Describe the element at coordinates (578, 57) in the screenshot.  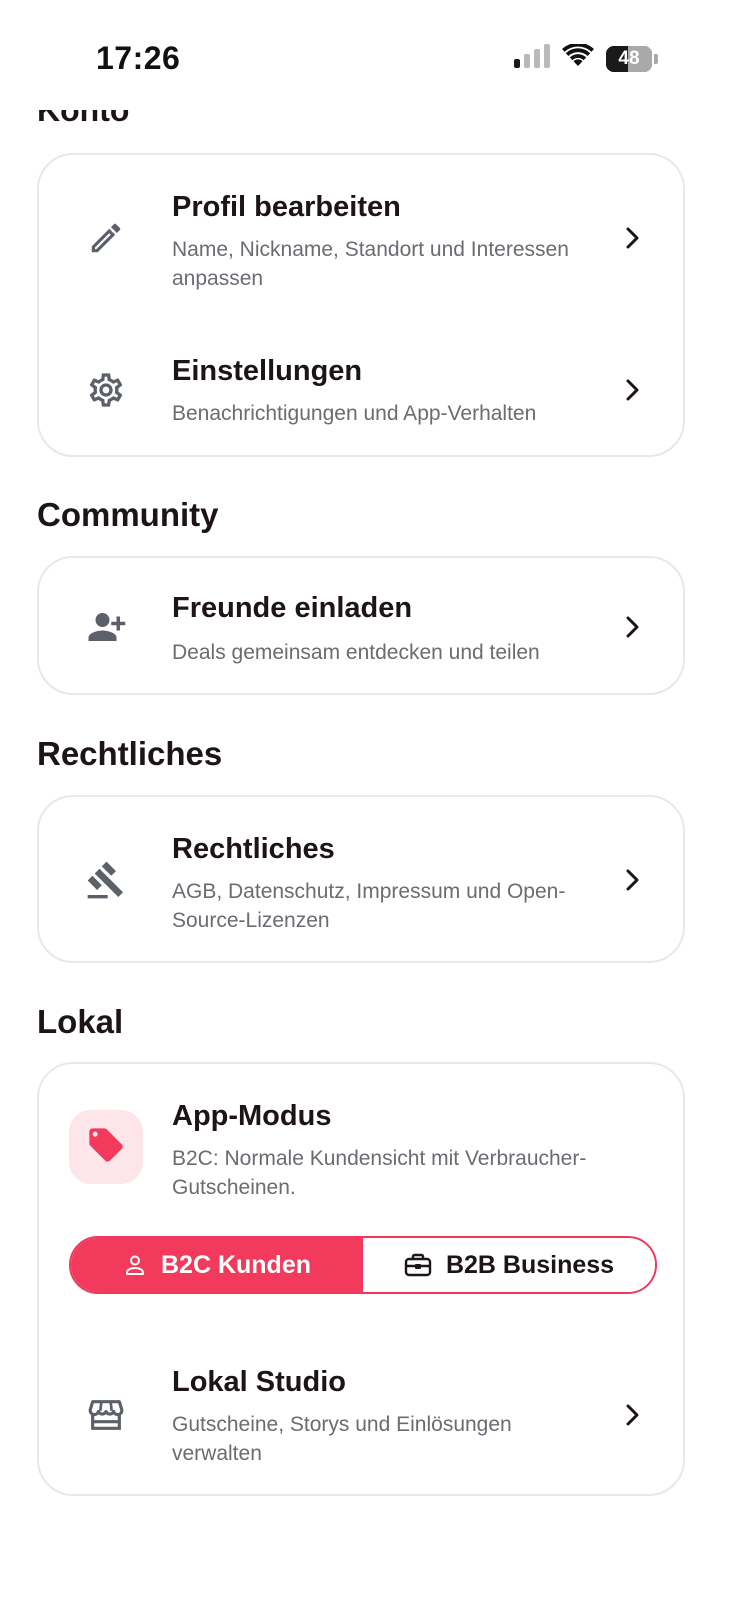
I see `wifi-icon` at that location.